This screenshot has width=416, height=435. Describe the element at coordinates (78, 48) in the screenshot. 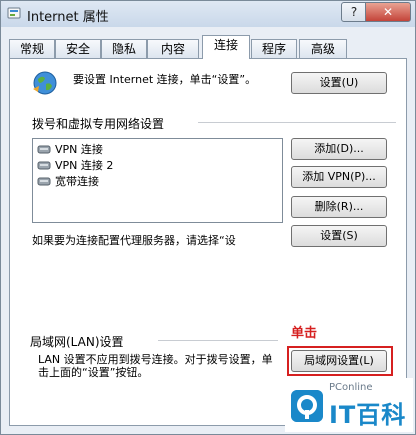

I see `tab-security: 安全` at that location.